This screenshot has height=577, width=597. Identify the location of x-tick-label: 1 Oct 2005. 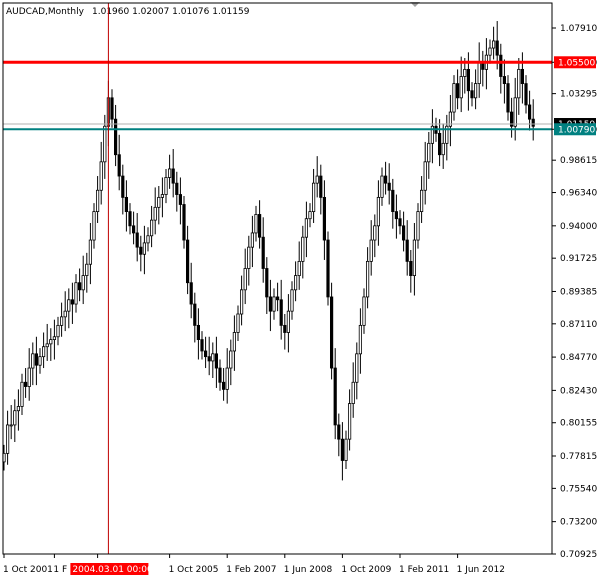
(194, 570).